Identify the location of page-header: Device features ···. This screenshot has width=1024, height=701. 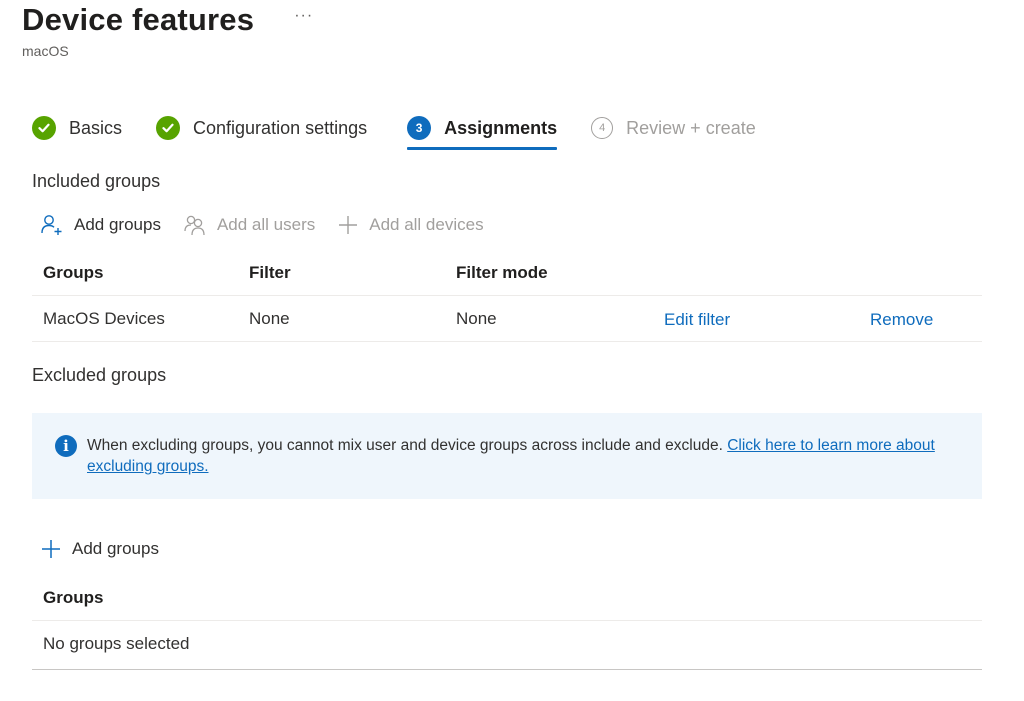
(169, 20).